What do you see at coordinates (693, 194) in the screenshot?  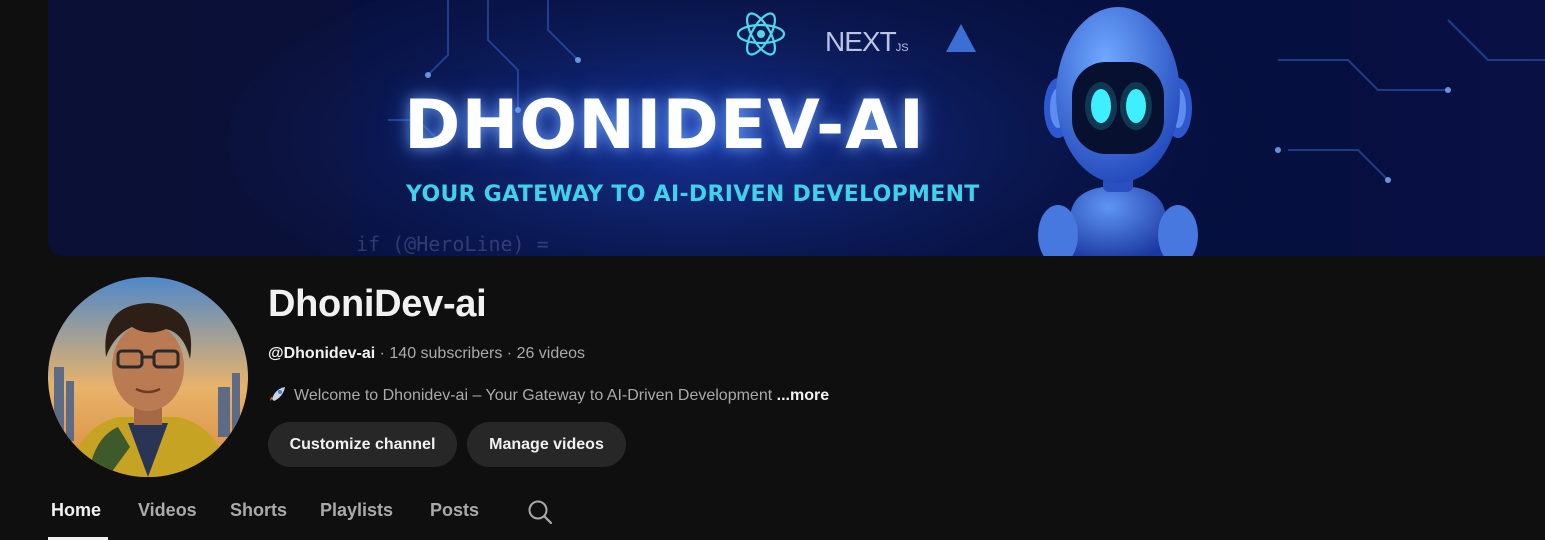 I see `banner-subtitle: YOUR GATEWAY TO AI-DRIVEN DEVELOPMENT` at bounding box center [693, 194].